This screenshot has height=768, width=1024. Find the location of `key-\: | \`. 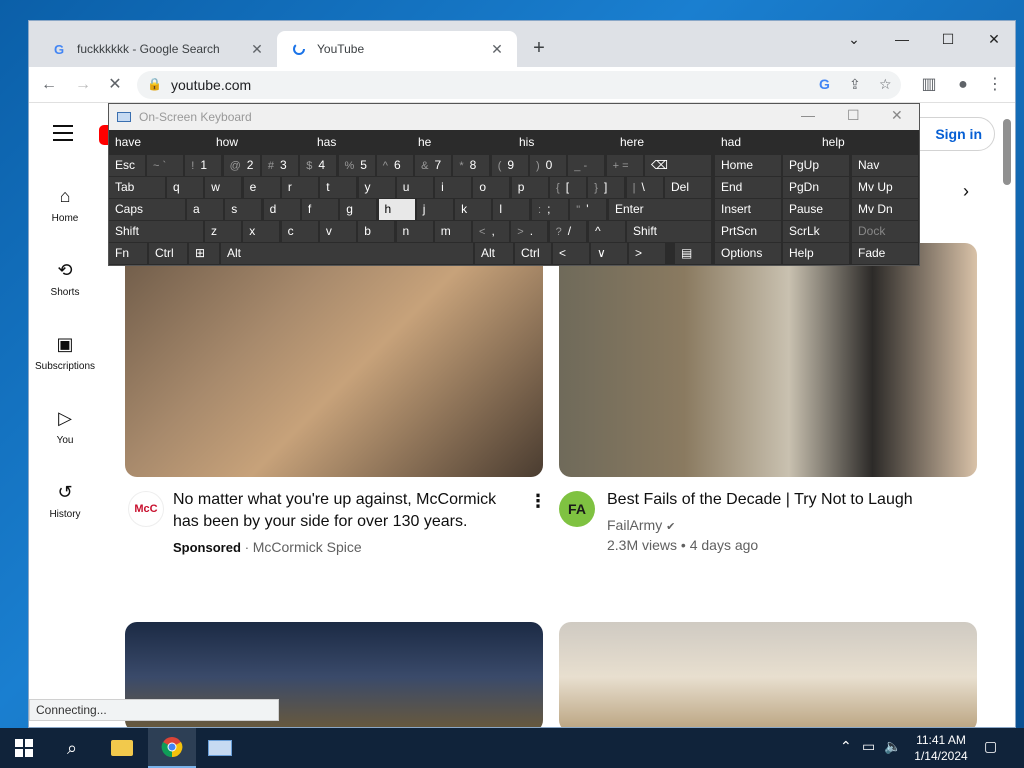

key-\: | \ is located at coordinates (644, 187).